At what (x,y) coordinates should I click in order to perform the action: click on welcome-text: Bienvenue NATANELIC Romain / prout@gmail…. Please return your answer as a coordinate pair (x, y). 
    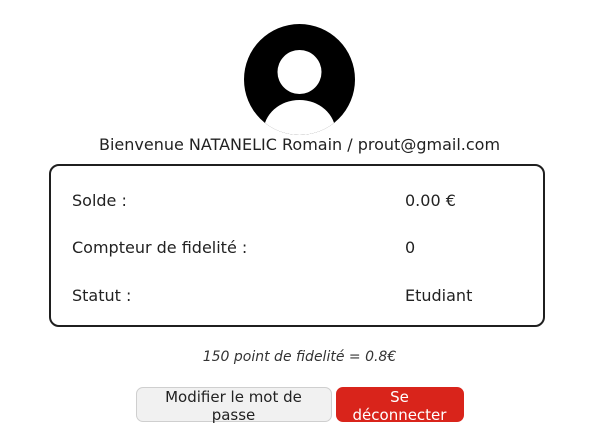
    Looking at the image, I should click on (299, 144).